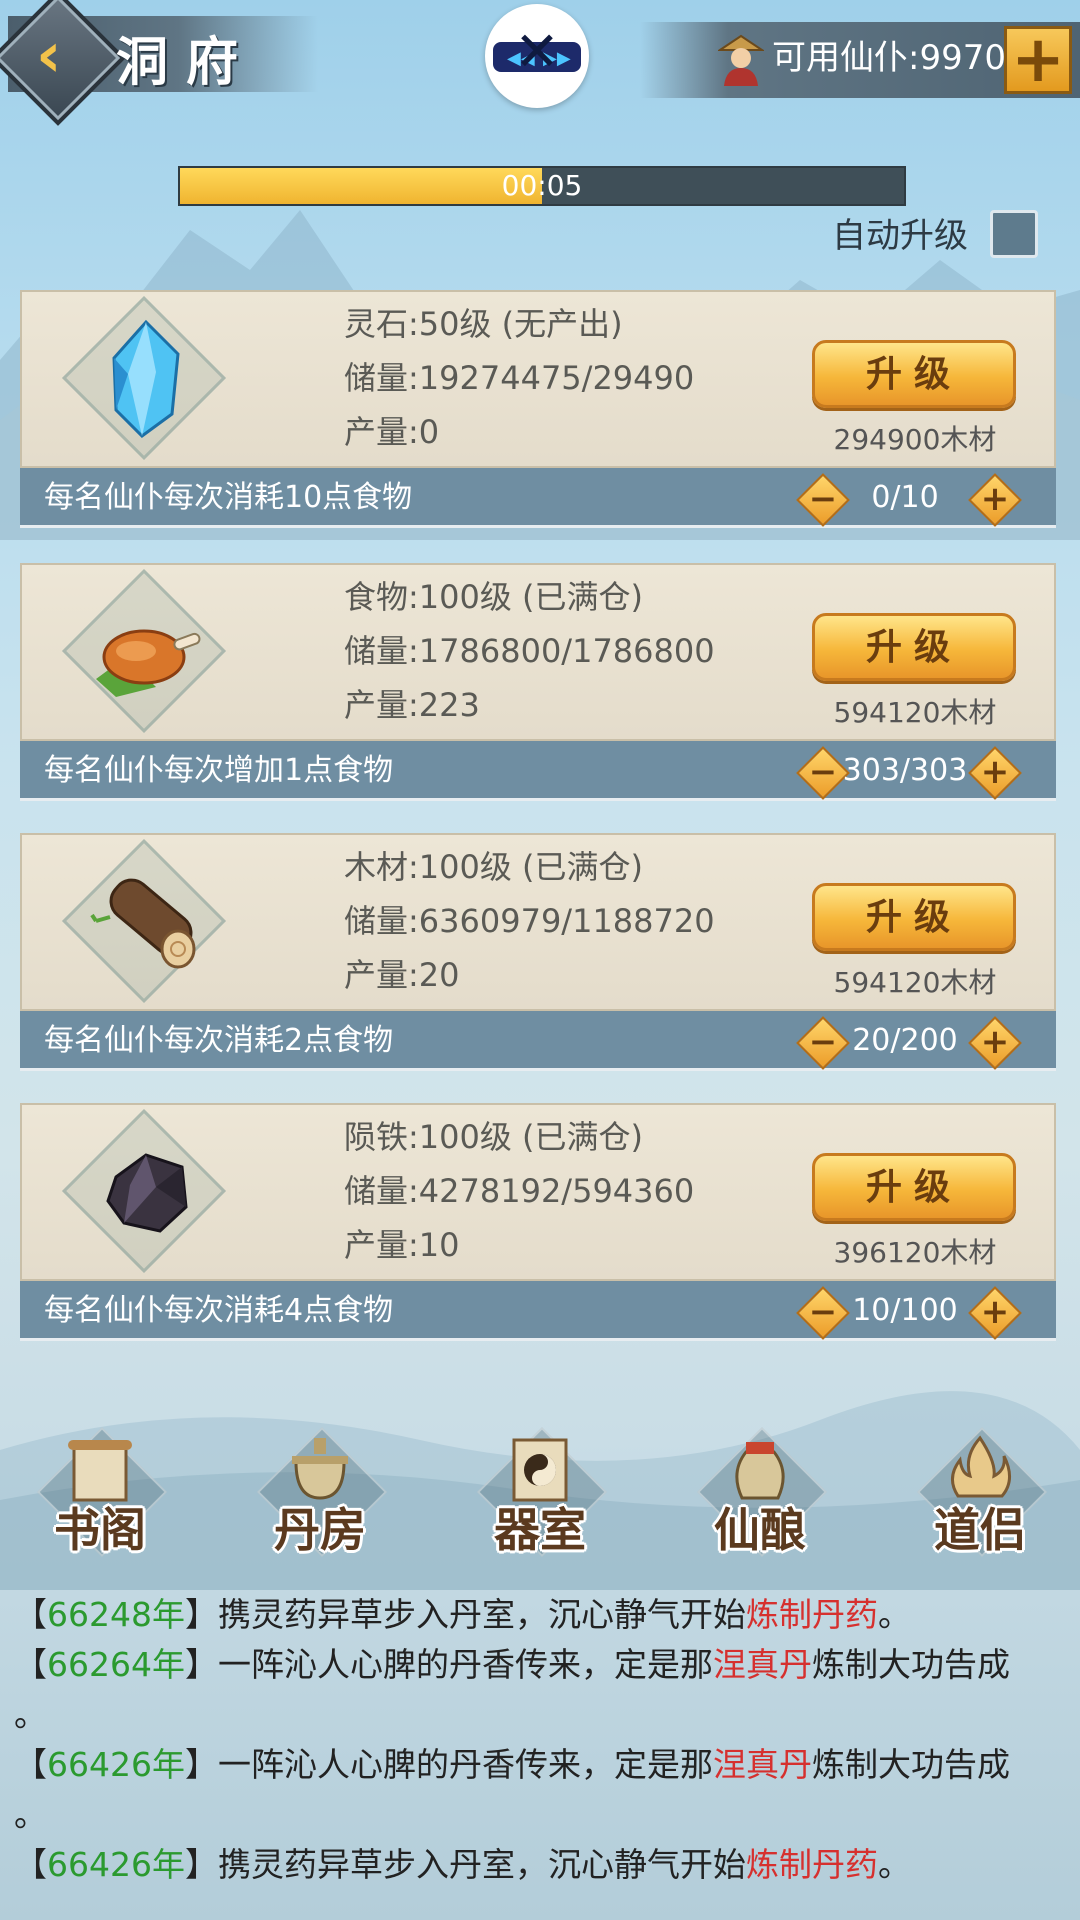 The width and height of the screenshot is (1080, 1920). I want to click on log-entry: 【66426年】一阵沁人心脾的丹香传来，定是那涅真丹炼制大功告成, so click(512, 1764).